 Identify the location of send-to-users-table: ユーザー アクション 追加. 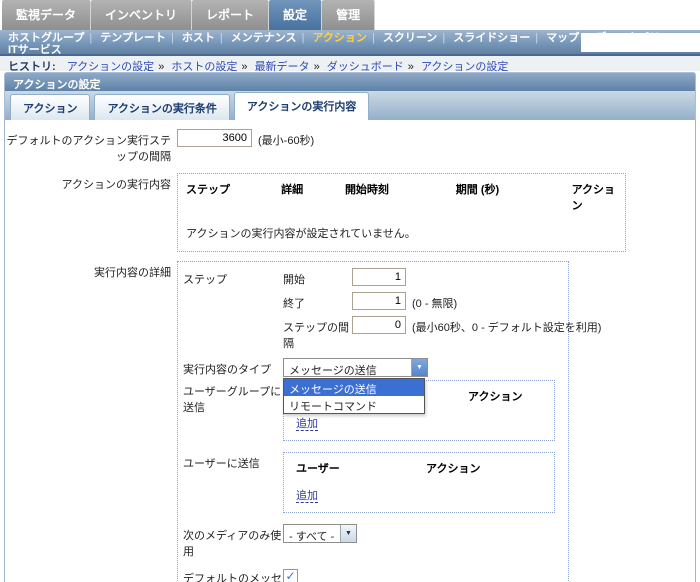
(419, 482).